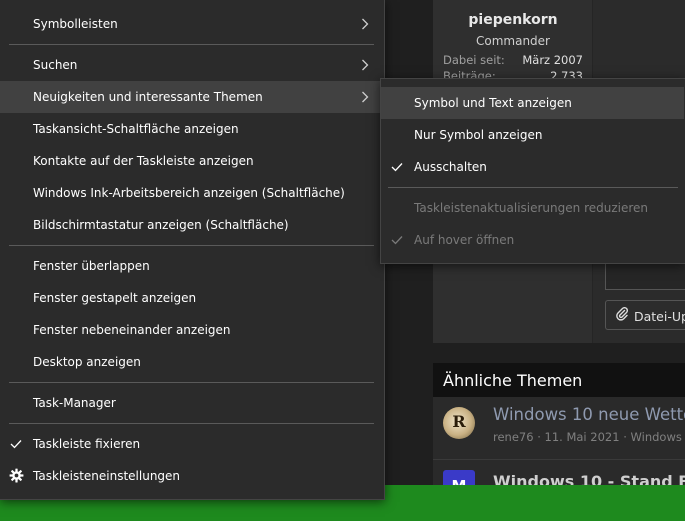  What do you see at coordinates (450, 167) in the screenshot?
I see `menu-item-label: Ausschalten` at bounding box center [450, 167].